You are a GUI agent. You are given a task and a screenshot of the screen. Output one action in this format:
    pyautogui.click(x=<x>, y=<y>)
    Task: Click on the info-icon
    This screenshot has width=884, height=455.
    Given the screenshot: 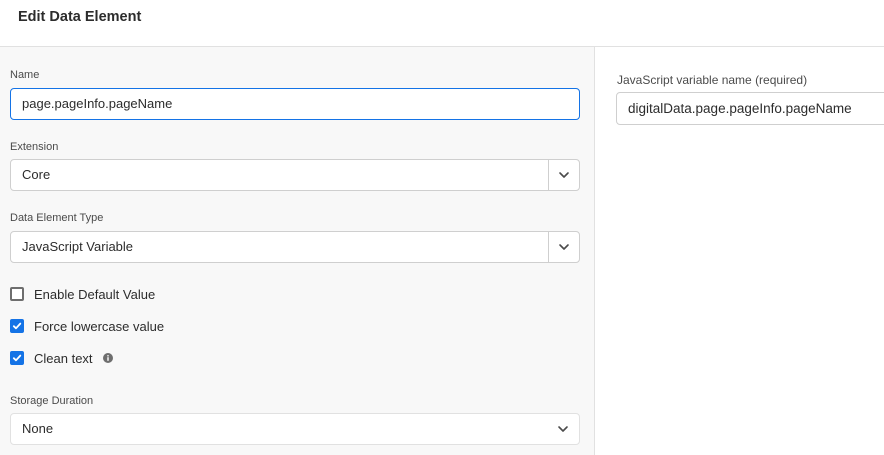 What is the action you would take?
    pyautogui.click(x=107, y=358)
    